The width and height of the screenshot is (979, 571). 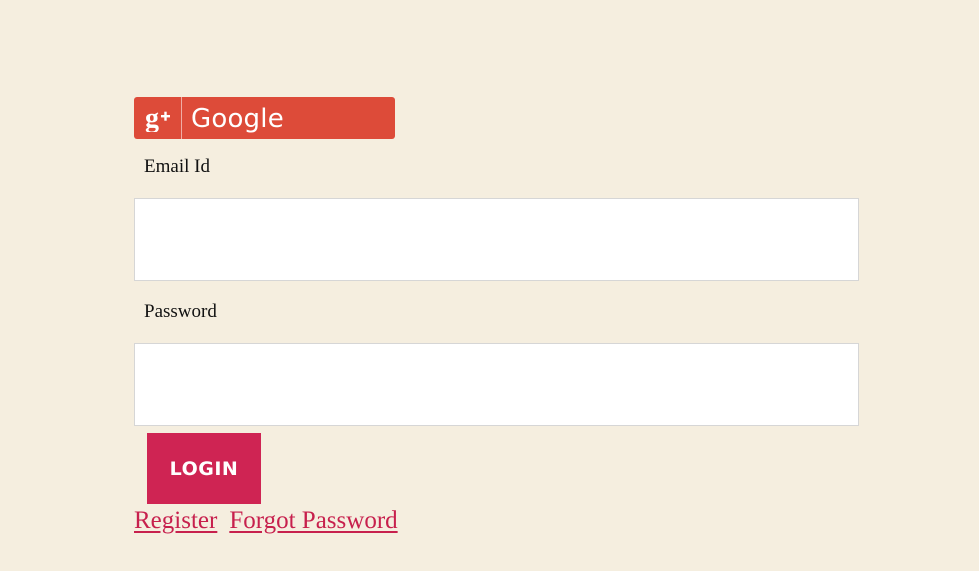 What do you see at coordinates (496, 384) in the screenshot?
I see `password-field` at bounding box center [496, 384].